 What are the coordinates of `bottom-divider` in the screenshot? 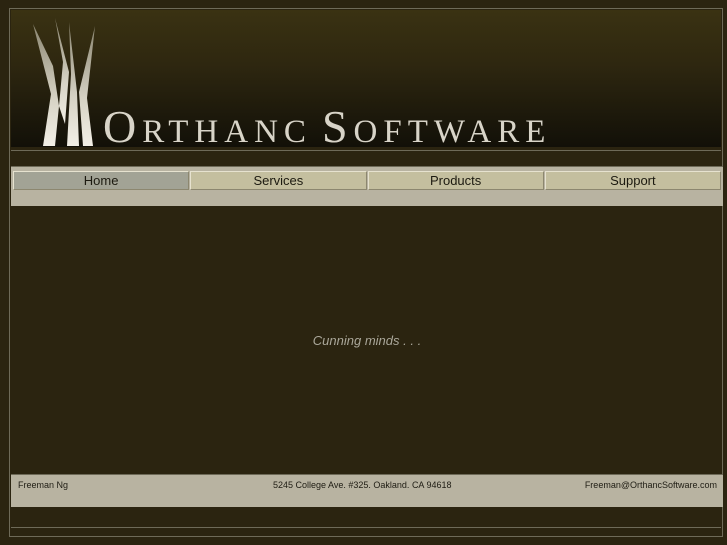 It's located at (366, 527).